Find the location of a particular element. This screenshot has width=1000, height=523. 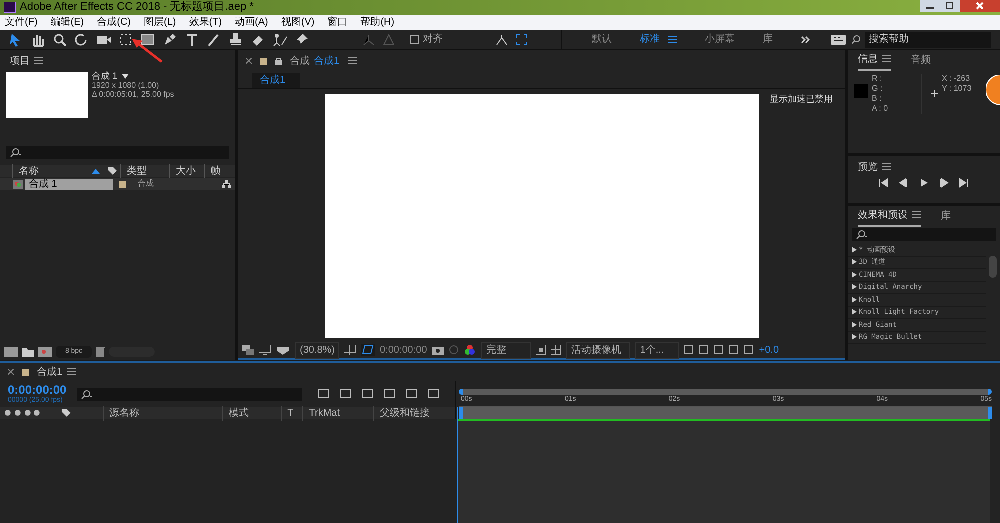

scroll-bar is located at coordinates (993, 267).